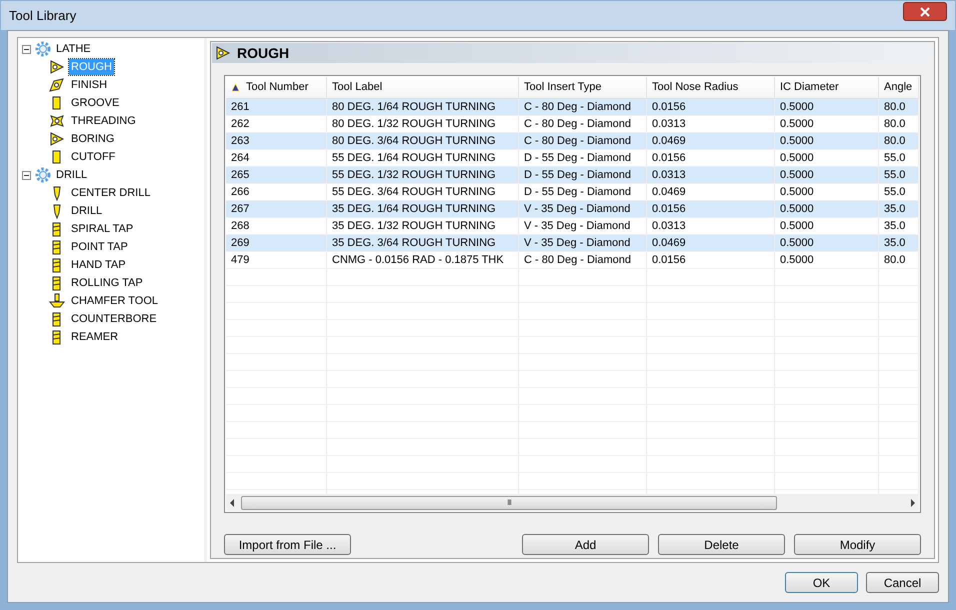  Describe the element at coordinates (107, 283) in the screenshot. I see `tree-item: ROLLING TAP` at that location.